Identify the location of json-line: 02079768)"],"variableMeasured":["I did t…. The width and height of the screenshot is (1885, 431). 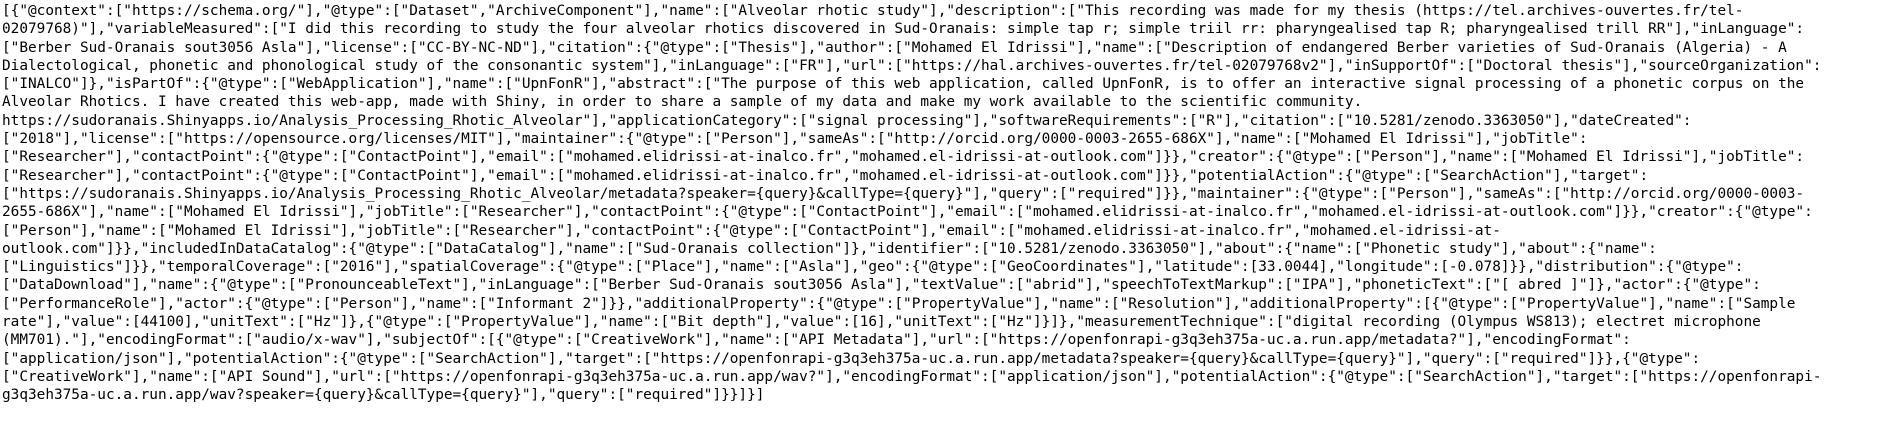
(903, 29).